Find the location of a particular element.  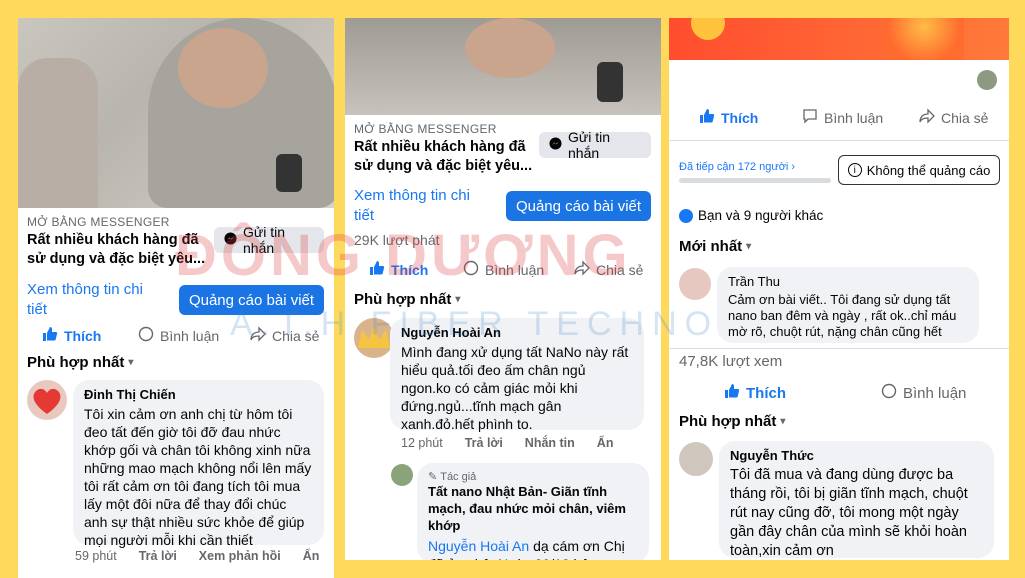

reach-bar is located at coordinates (755, 180).